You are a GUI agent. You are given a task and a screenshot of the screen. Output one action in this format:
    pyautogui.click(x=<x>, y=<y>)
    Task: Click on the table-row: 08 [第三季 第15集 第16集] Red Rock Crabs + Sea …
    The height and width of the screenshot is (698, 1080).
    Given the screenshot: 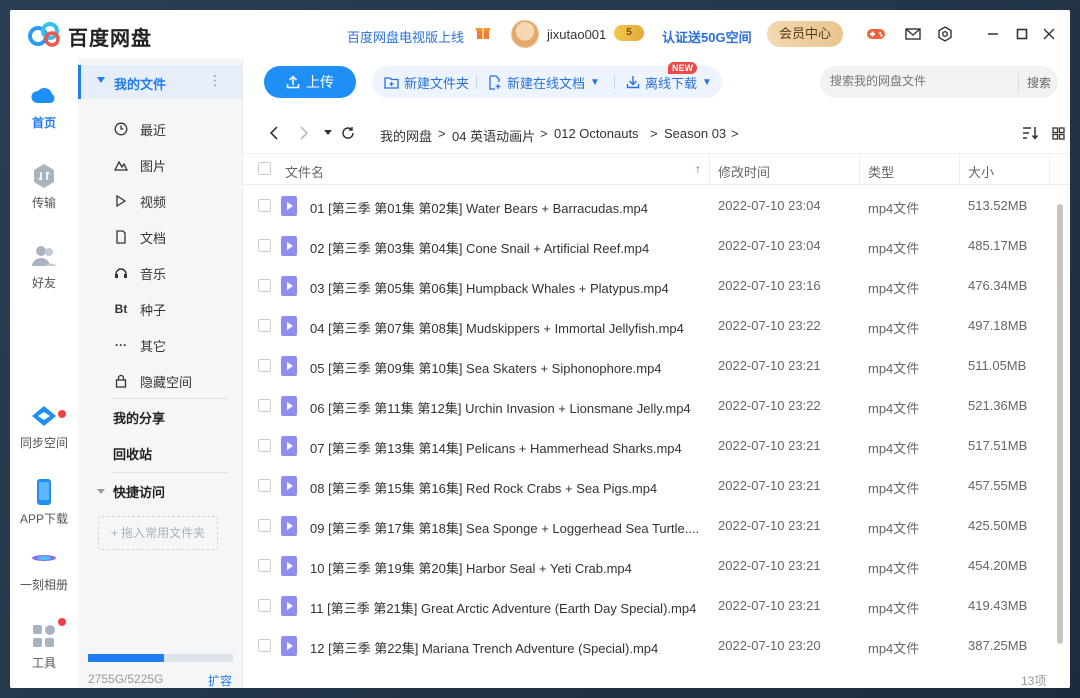 What is the action you would take?
    pyautogui.click(x=648, y=486)
    